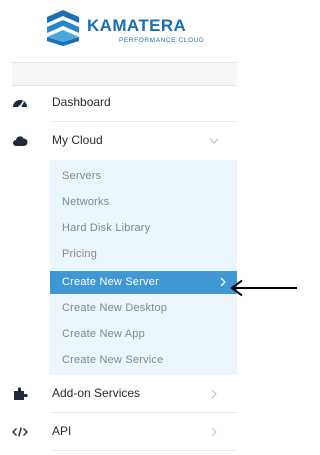 This screenshot has width=320, height=455. What do you see at coordinates (20, 104) in the screenshot?
I see `dashboard-icon` at bounding box center [20, 104].